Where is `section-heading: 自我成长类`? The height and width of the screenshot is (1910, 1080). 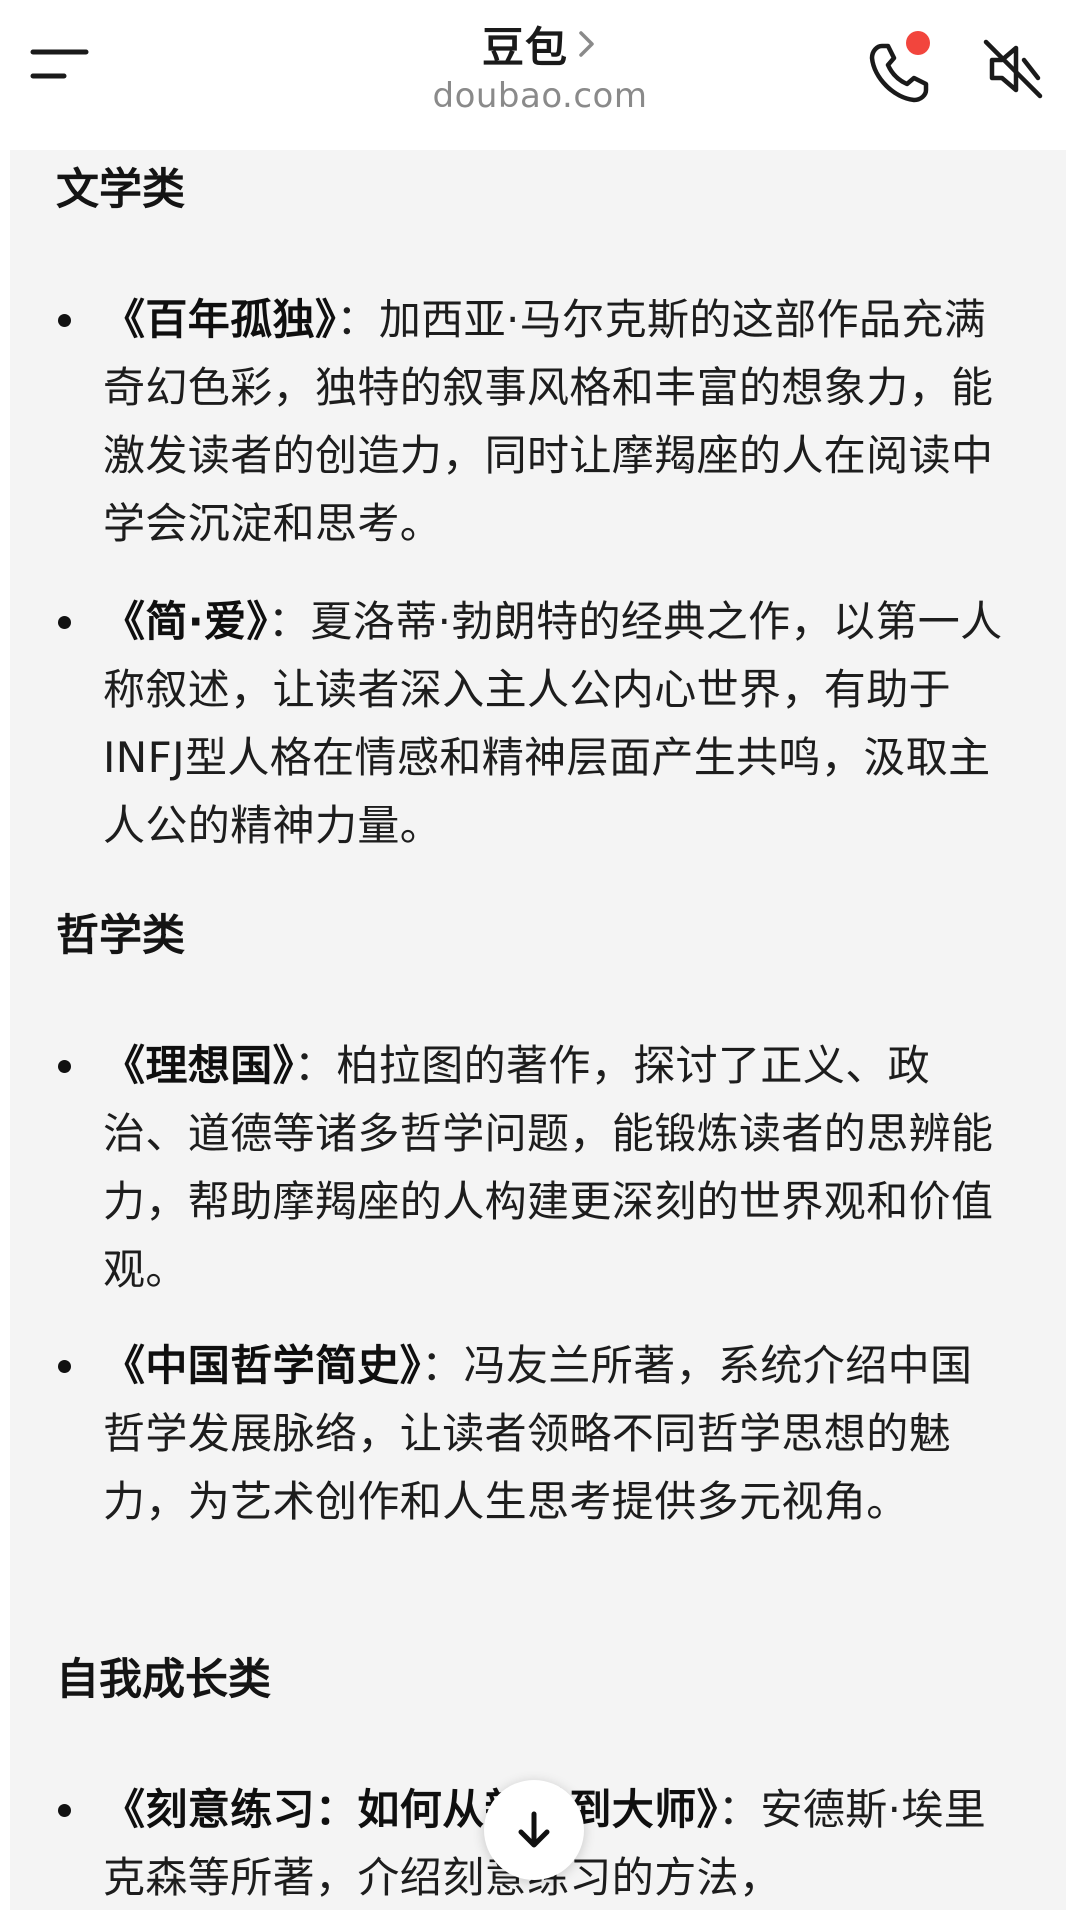
section-heading: 自我成长类 is located at coordinates (163, 1680).